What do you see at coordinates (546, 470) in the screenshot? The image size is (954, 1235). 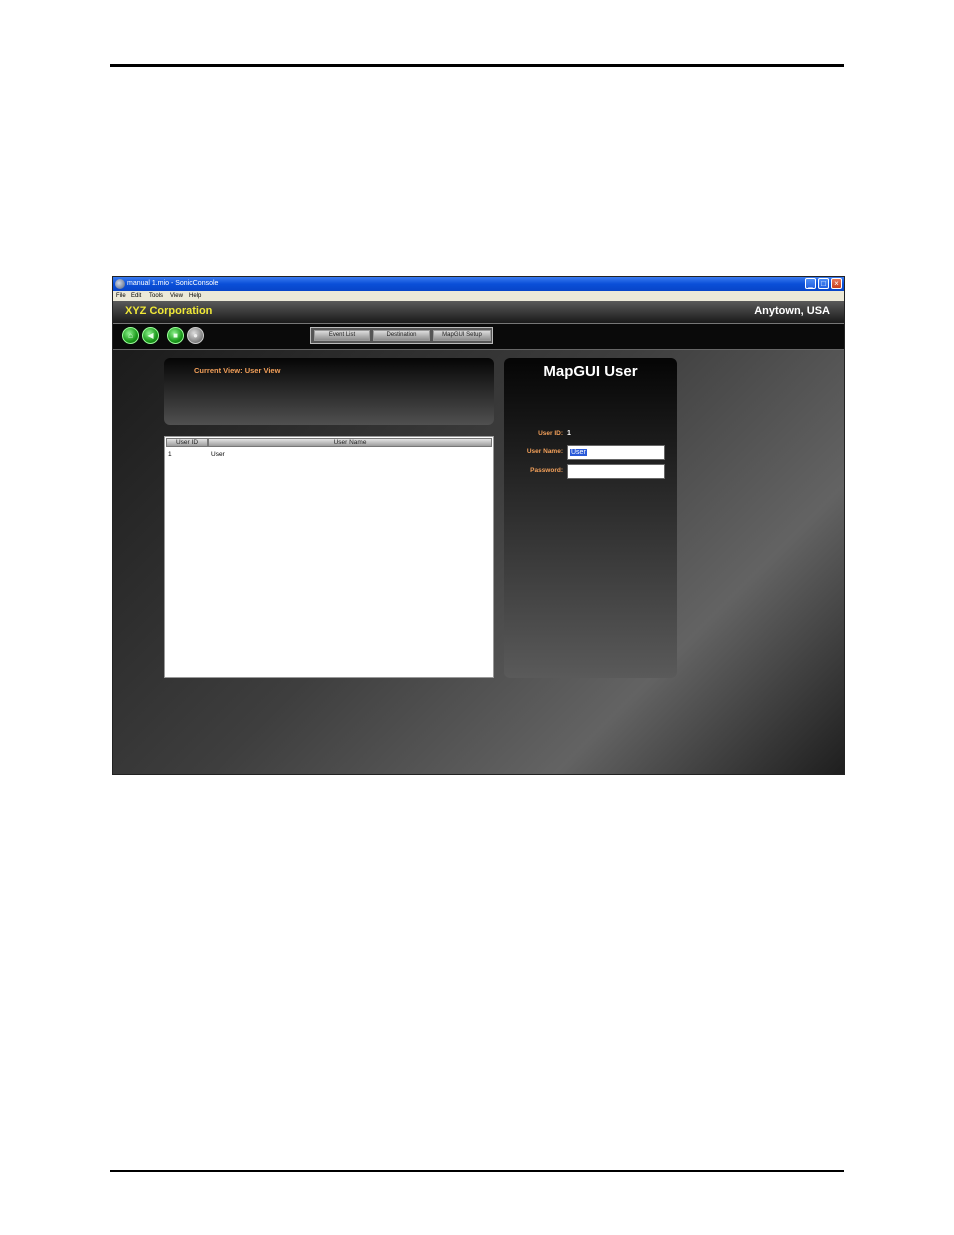 I see `password-label: Password:` at bounding box center [546, 470].